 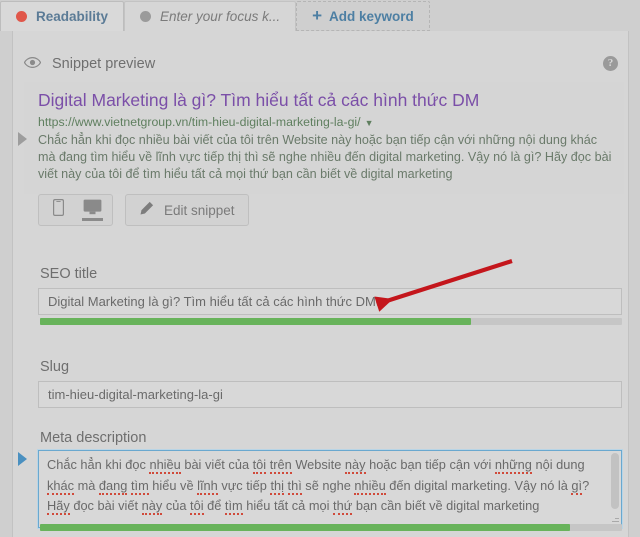 I want to click on help-icon: ?, so click(x=610, y=63).